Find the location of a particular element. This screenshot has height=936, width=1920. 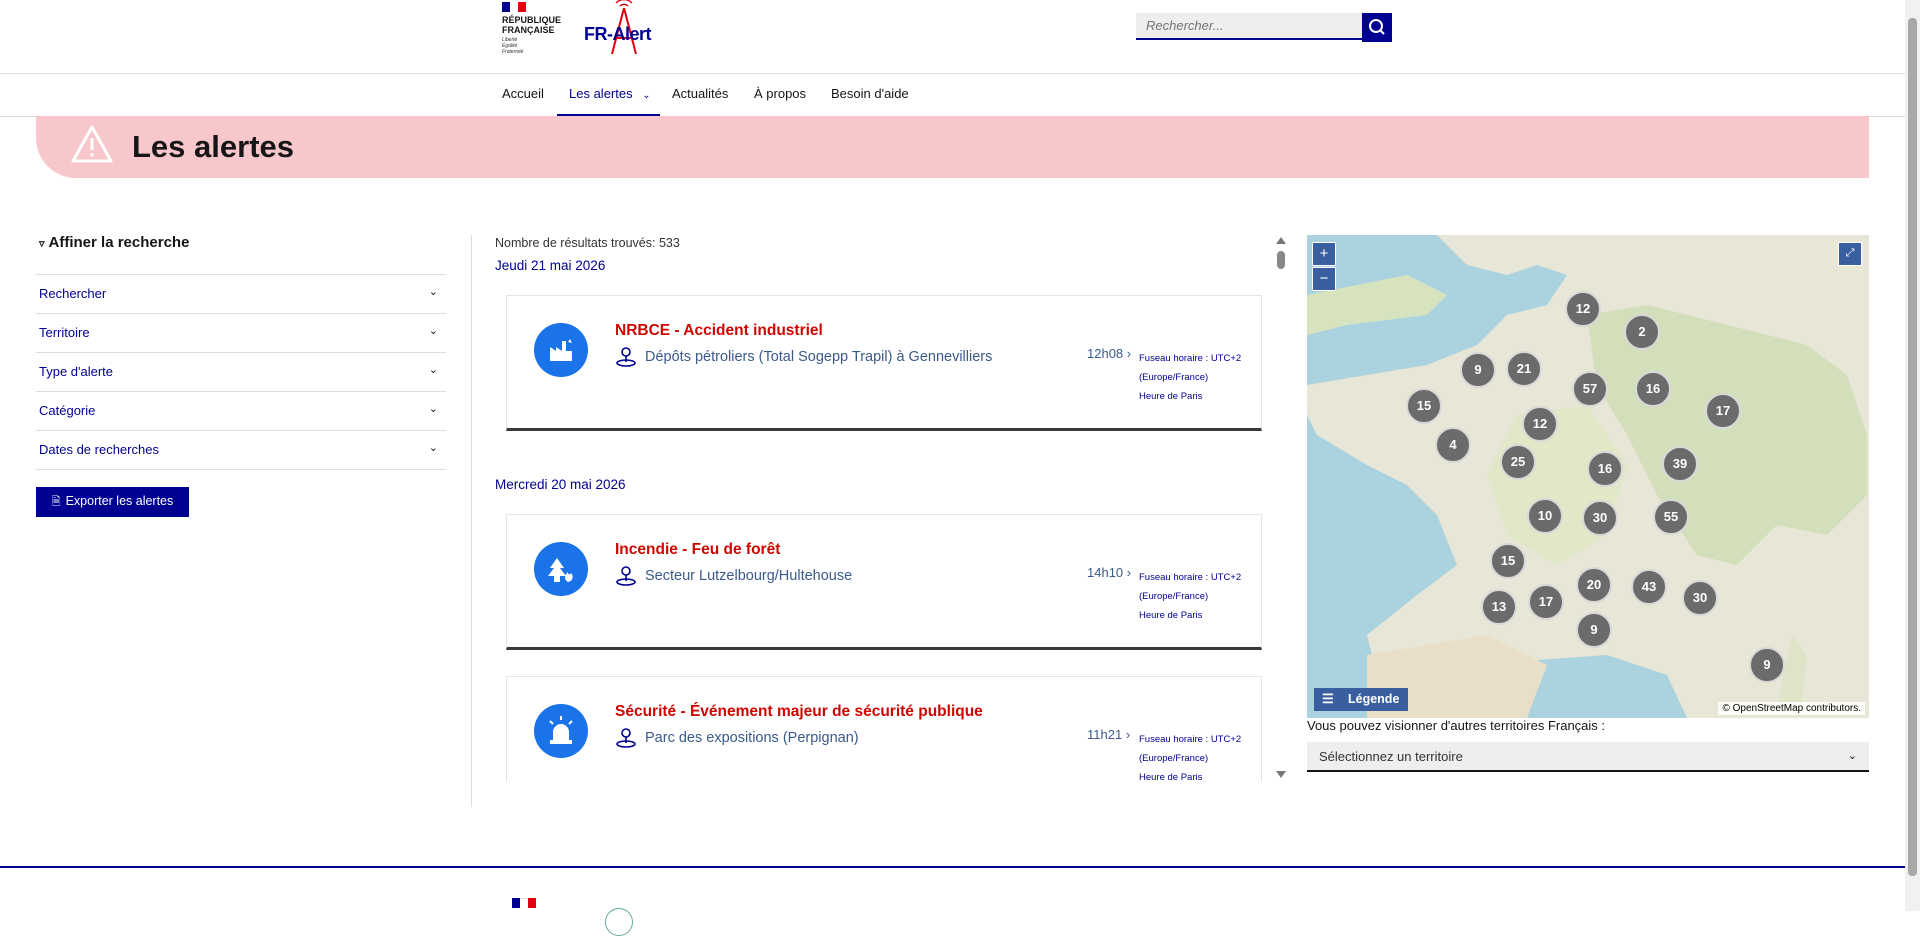

map-cluster: 13 is located at coordinates (1499, 607).